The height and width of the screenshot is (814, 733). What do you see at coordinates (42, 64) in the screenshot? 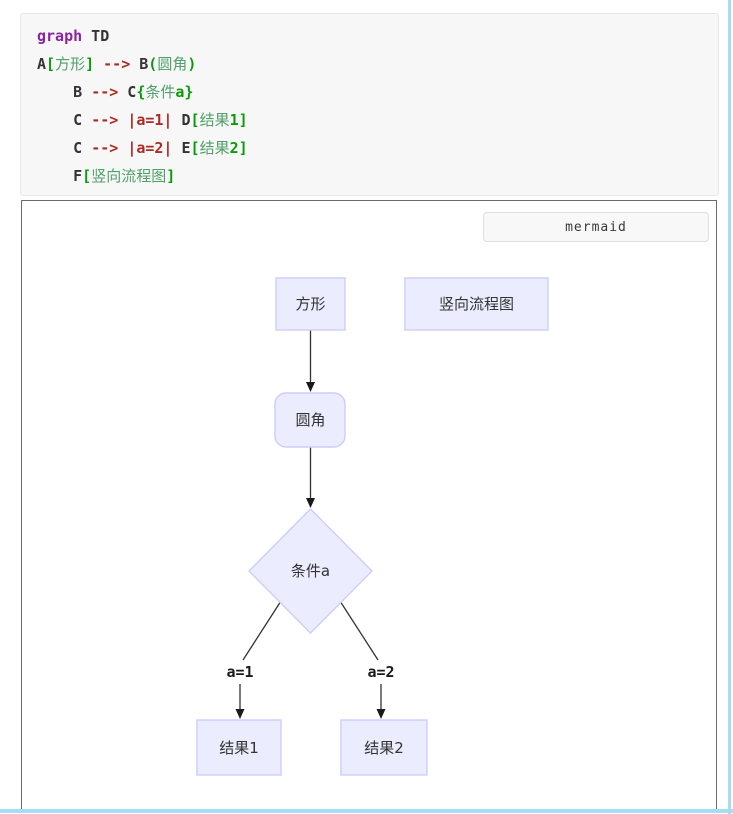
I see `code-token: A` at bounding box center [42, 64].